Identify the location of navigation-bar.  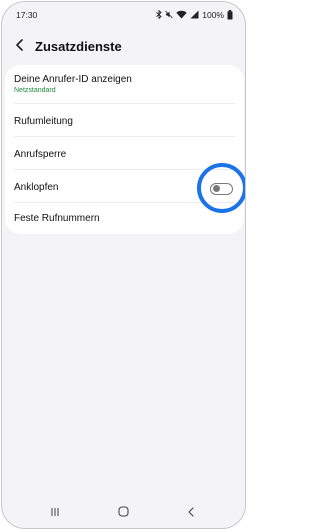
(123, 513).